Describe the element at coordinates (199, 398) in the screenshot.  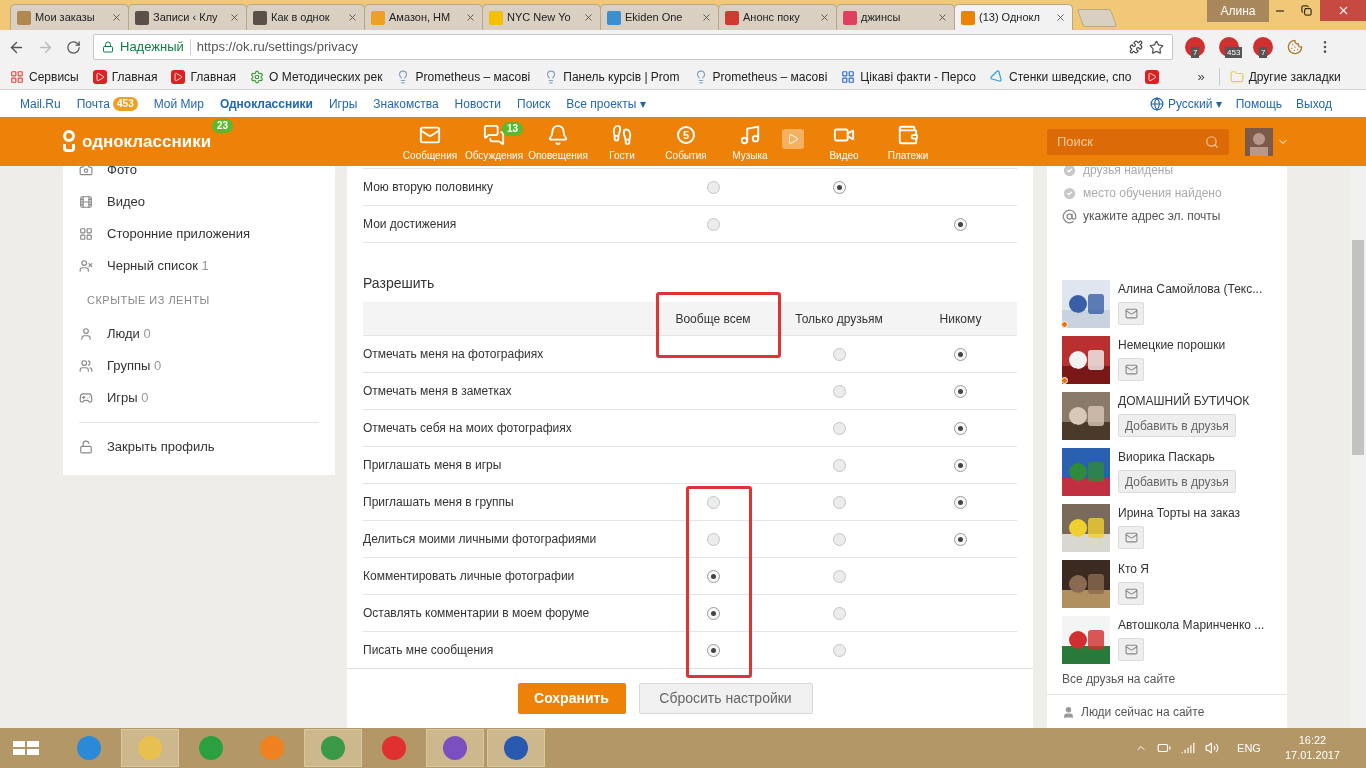
I see `sidebar-item: Игры 0` at that location.